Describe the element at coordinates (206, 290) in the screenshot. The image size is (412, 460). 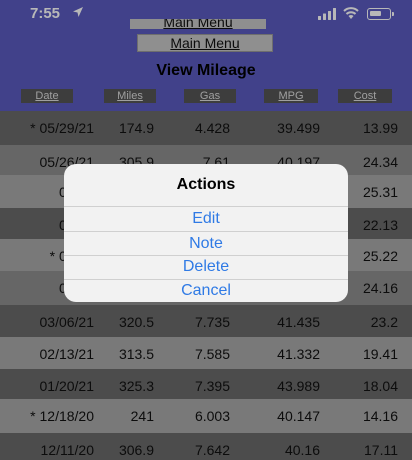
I see `cancel-button: Cancel` at that location.